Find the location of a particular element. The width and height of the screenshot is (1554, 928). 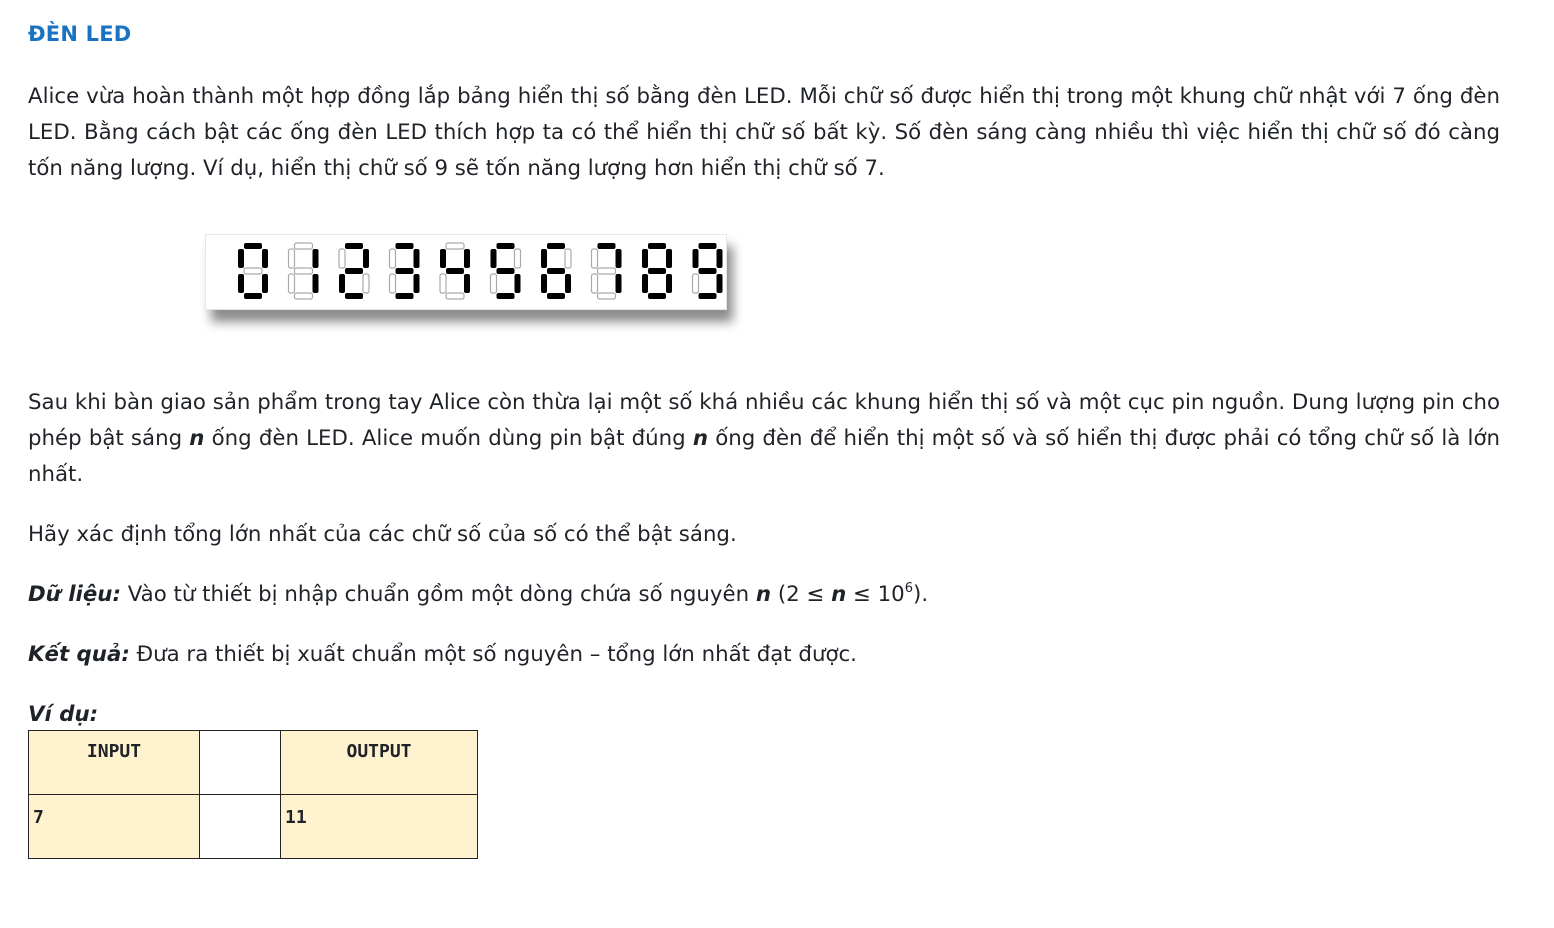

table-row: 7 11 is located at coordinates (253, 826).